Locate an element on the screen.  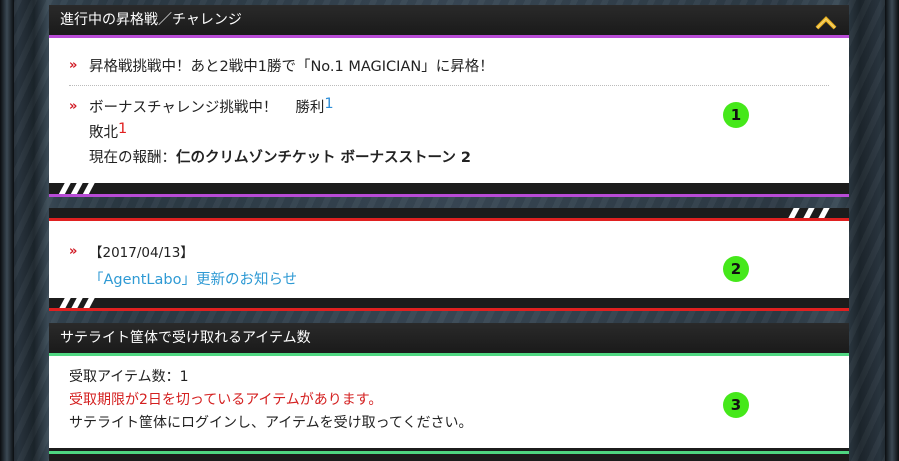
left-frame is located at coordinates (7, 230).